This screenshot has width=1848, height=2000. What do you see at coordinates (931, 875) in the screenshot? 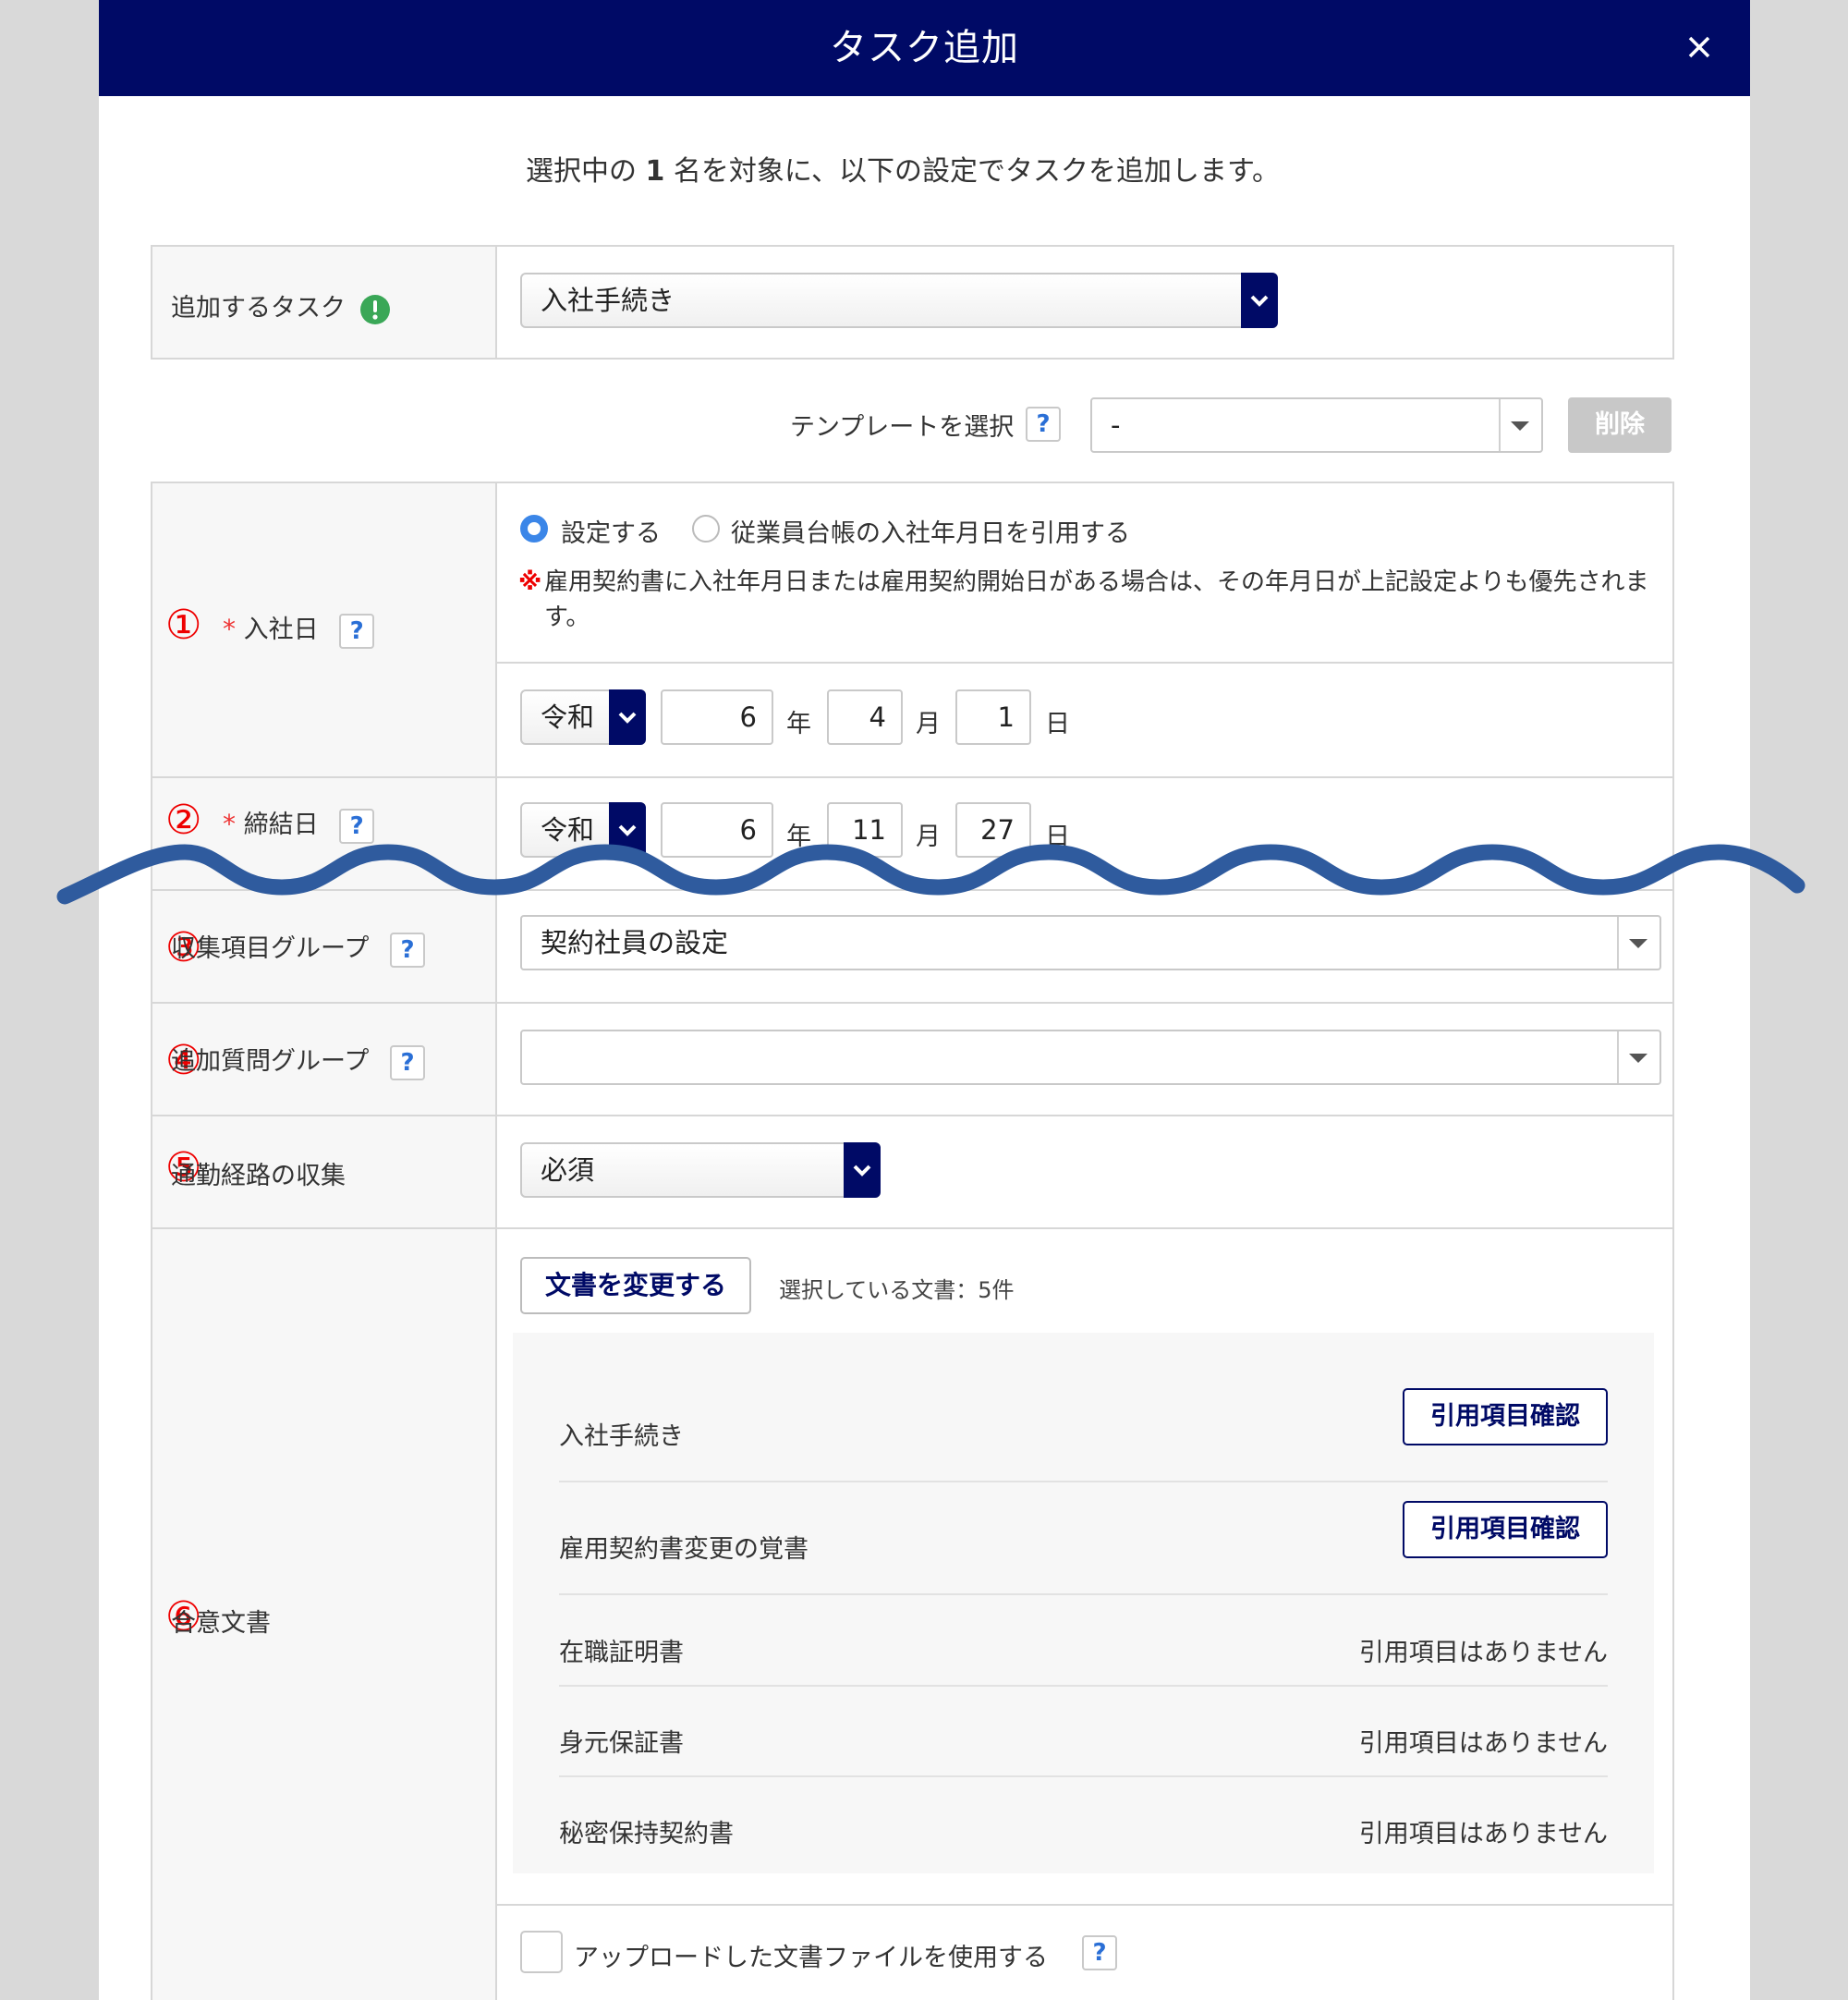
I see `cut-wave-line` at bounding box center [931, 875].